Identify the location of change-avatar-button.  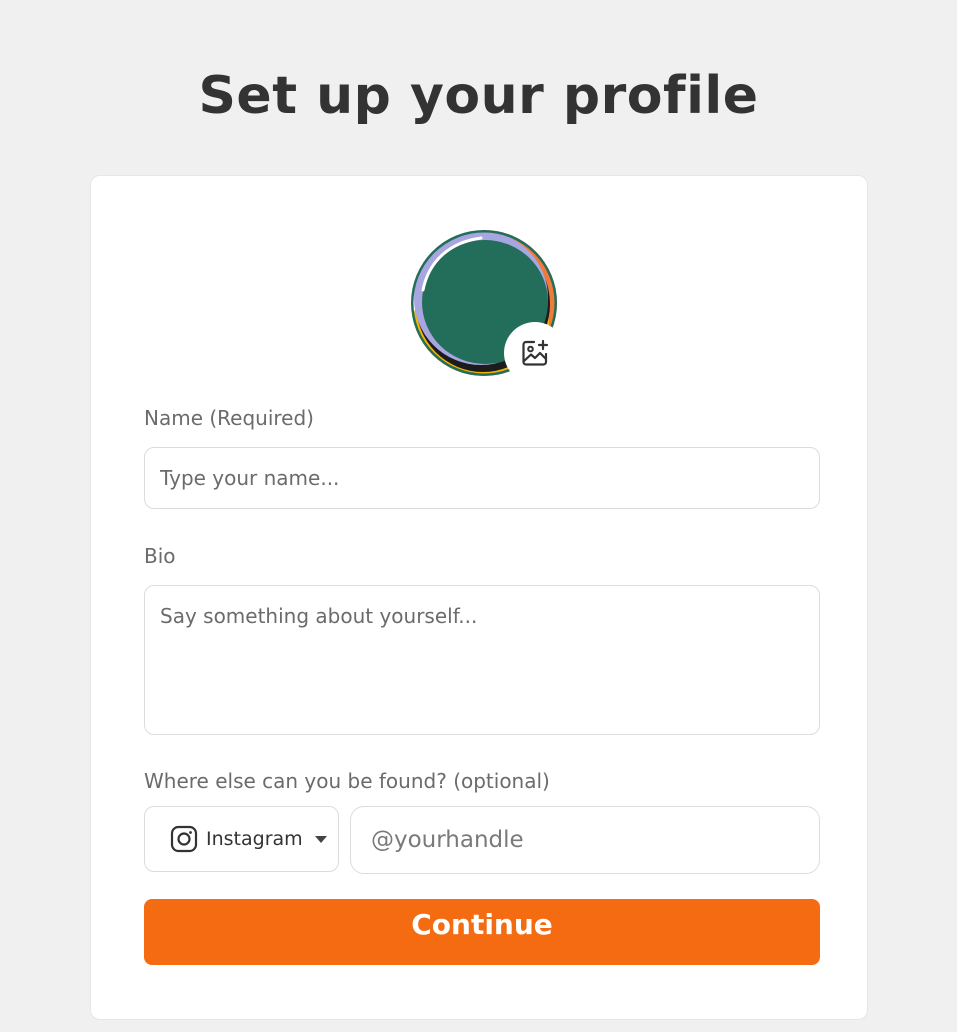
(535, 353).